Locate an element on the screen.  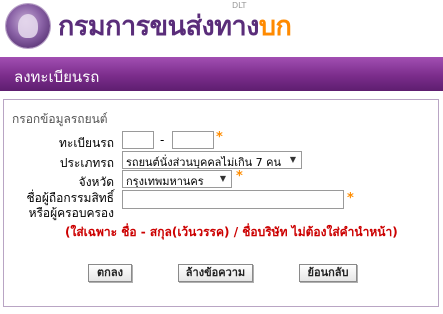
page-title: ลงทะเบียนรถ is located at coordinates (57, 77).